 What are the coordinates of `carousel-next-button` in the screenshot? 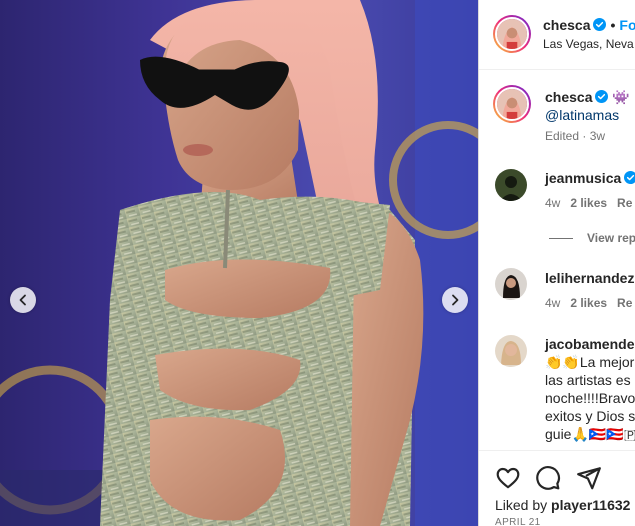 It's located at (455, 300).